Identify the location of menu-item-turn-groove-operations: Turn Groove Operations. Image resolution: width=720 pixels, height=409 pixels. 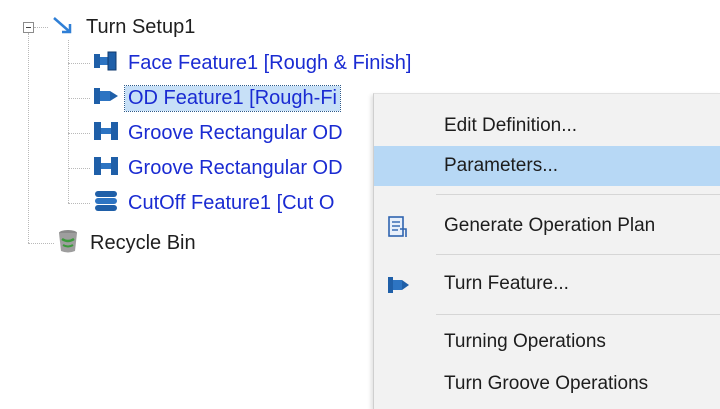
(547, 384).